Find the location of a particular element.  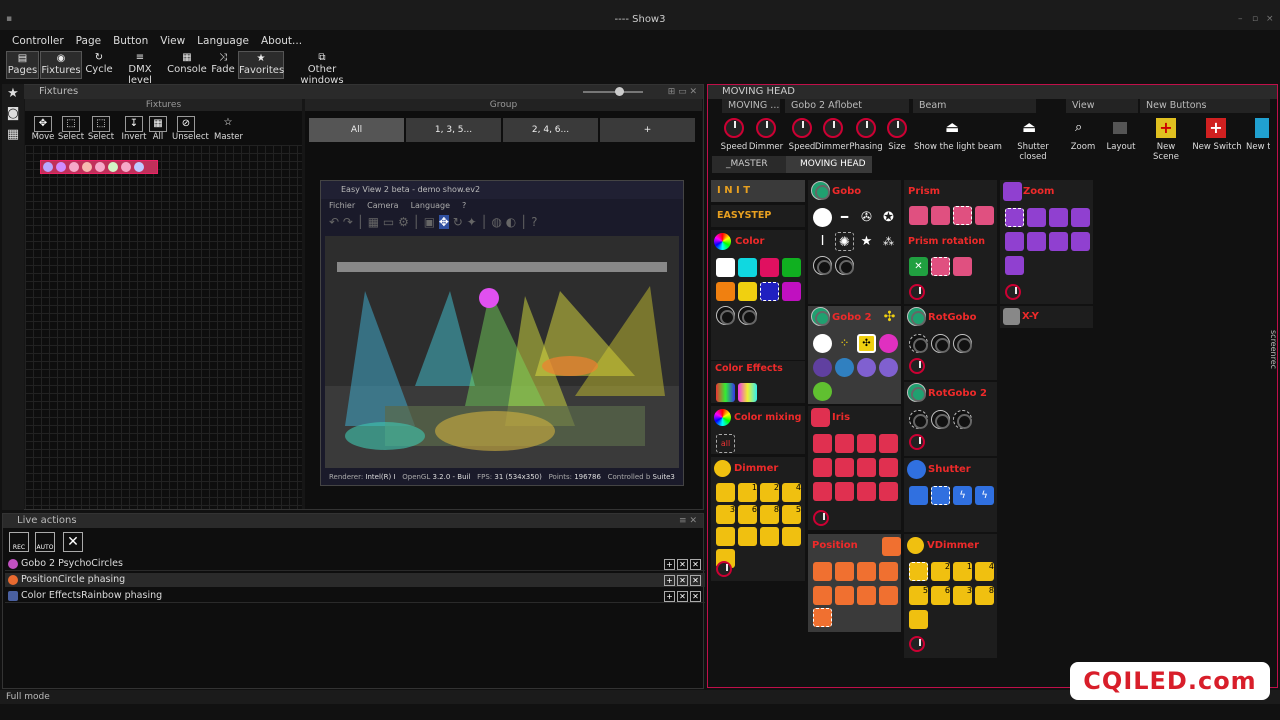

select-lasso-tool: ⬚ Select is located at coordinates (101, 129).